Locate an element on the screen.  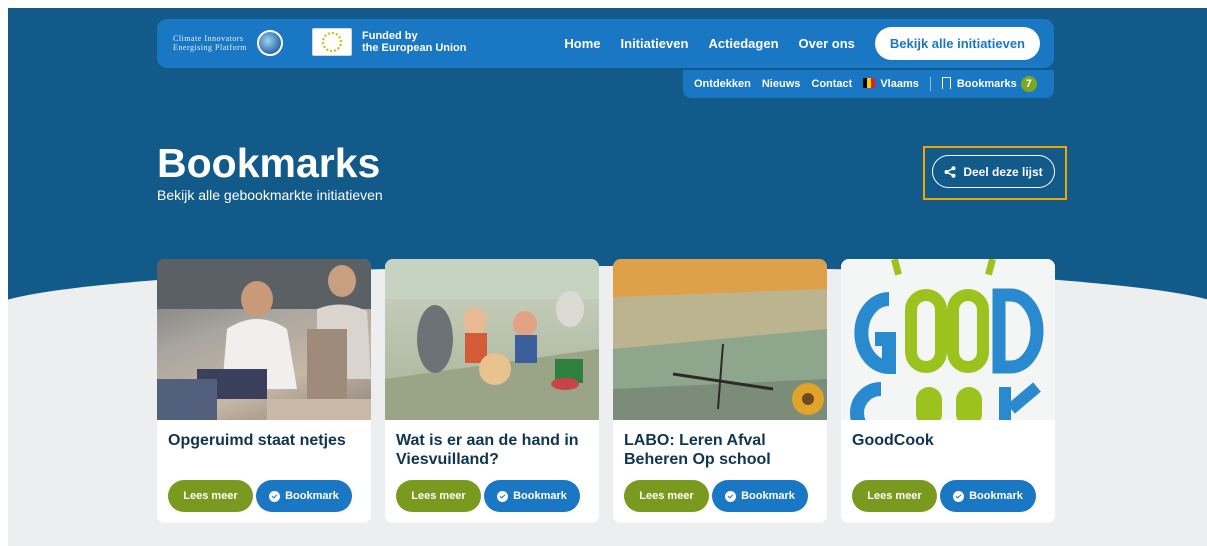
card-title: LABO: Leren Afval Beheren Op school is located at coordinates (720, 450).